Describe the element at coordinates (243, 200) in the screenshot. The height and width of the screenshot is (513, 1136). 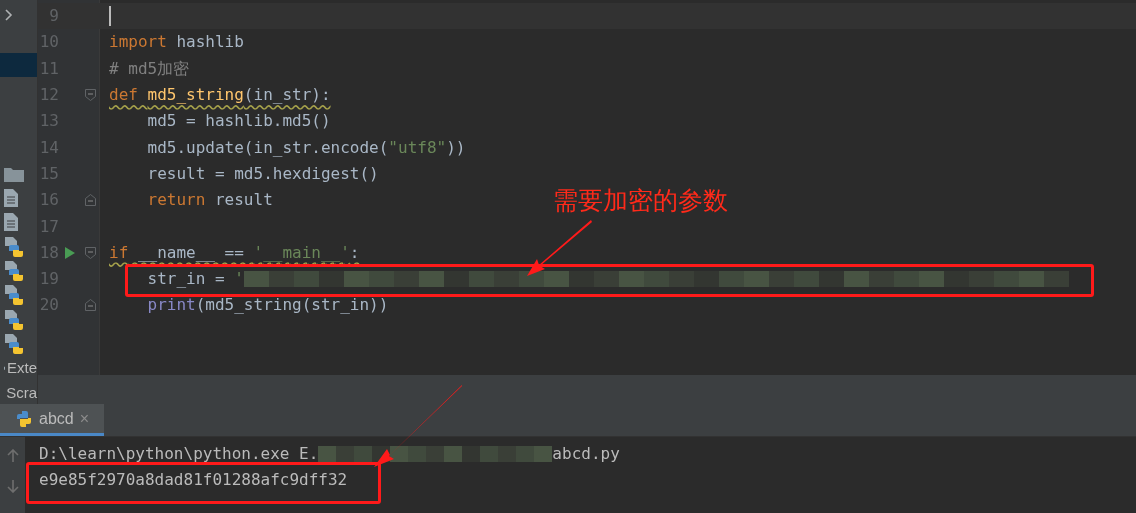
I see `code-token: result` at that location.